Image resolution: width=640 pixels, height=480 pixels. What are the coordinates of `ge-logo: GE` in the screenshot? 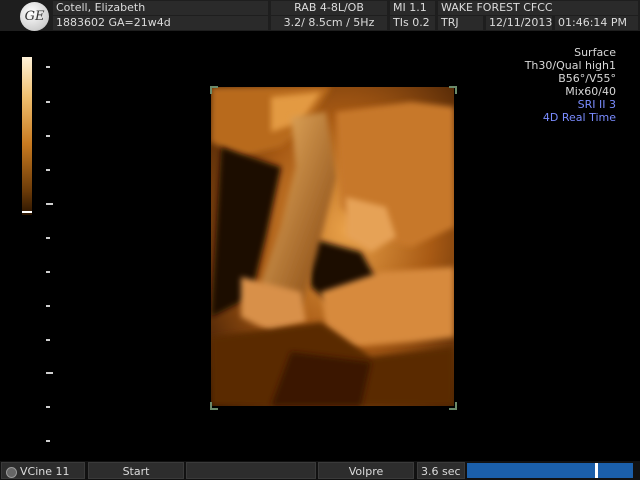 It's located at (34, 16).